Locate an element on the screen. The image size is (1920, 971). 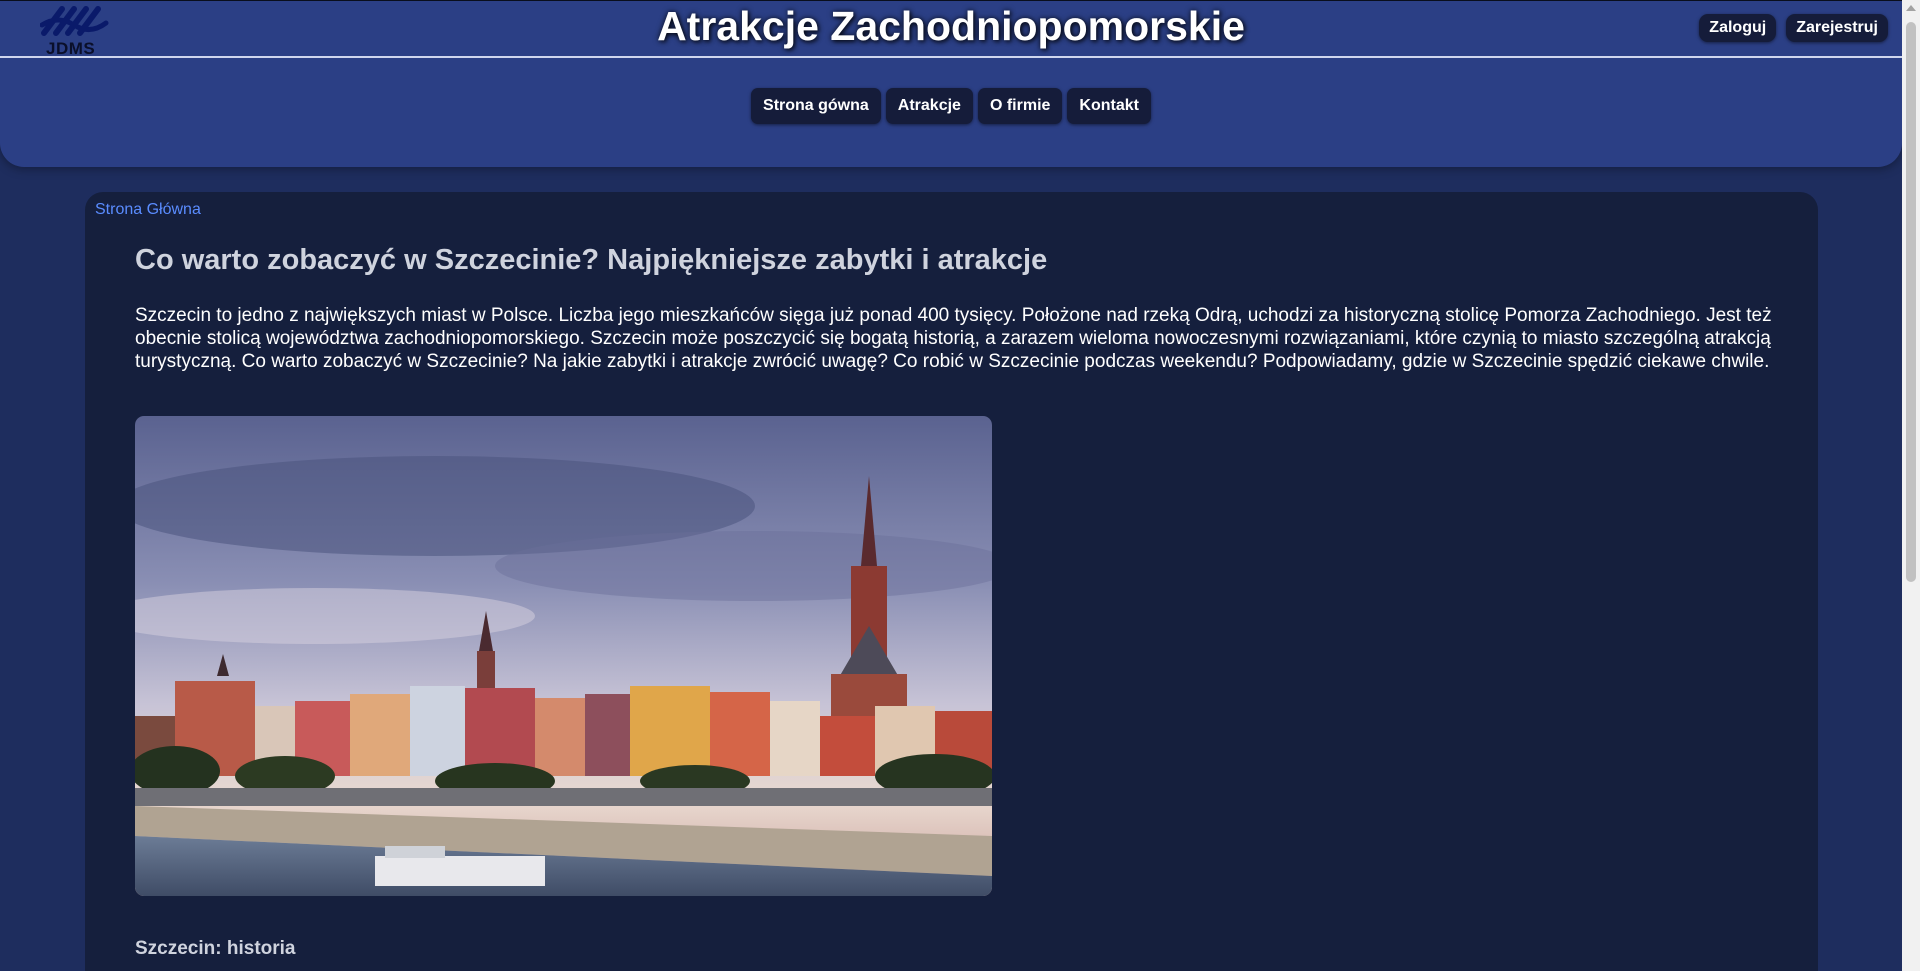
breadcrumb-home-link: Strona Główna is located at coordinates (148, 210).